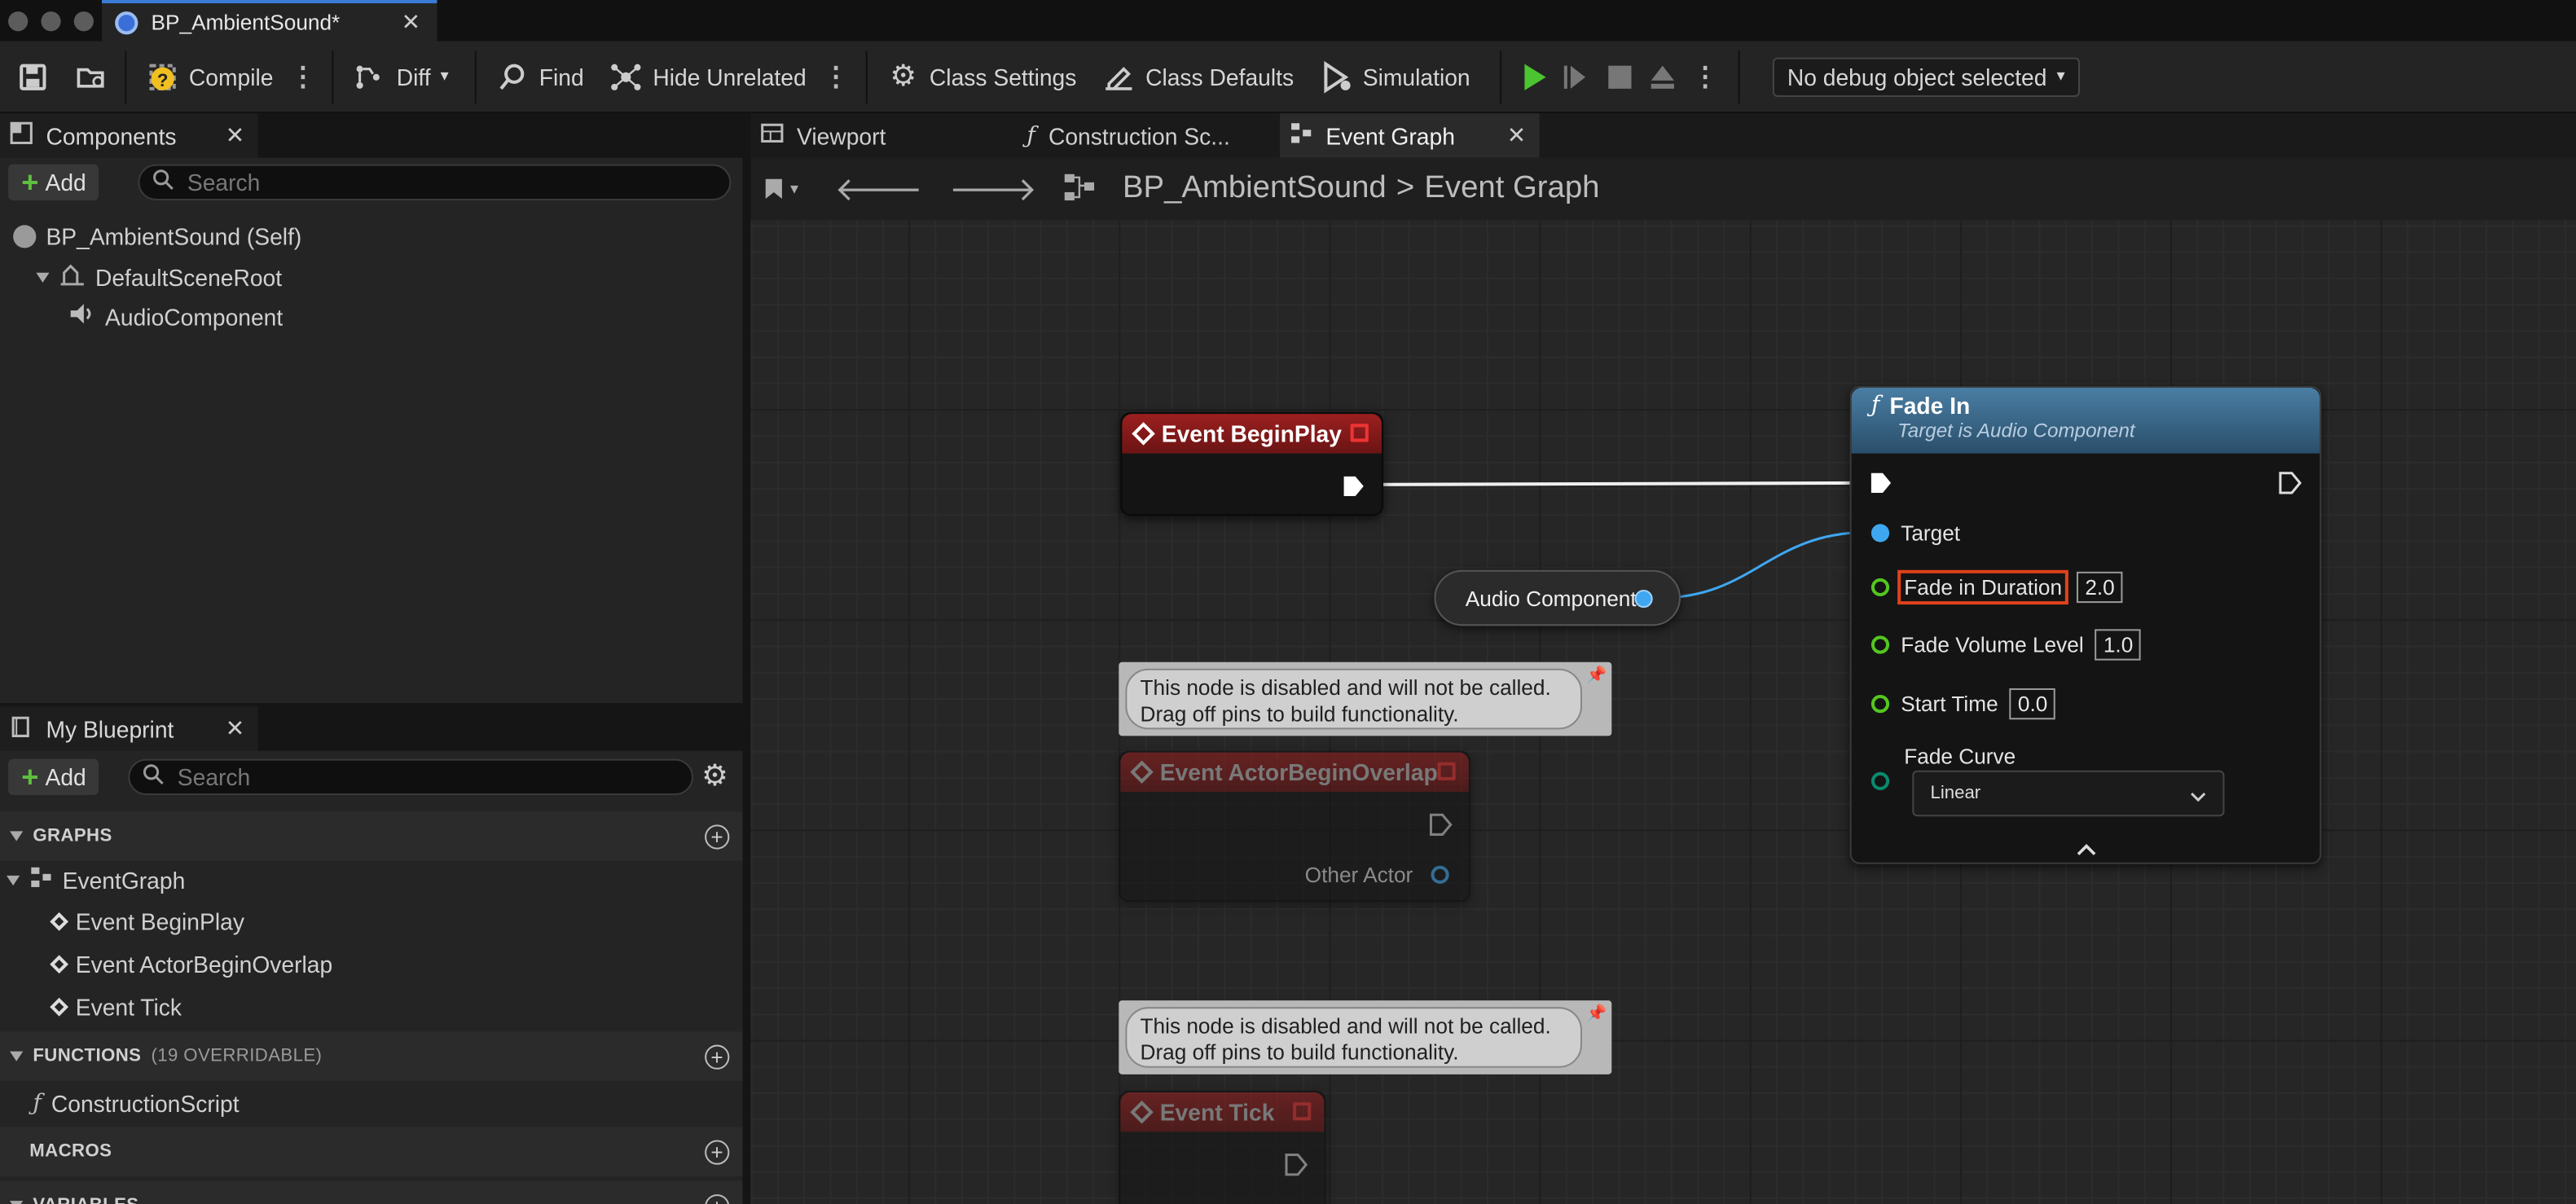  What do you see at coordinates (1917, 76) in the screenshot?
I see `debug-object-value: No debug object selected` at bounding box center [1917, 76].